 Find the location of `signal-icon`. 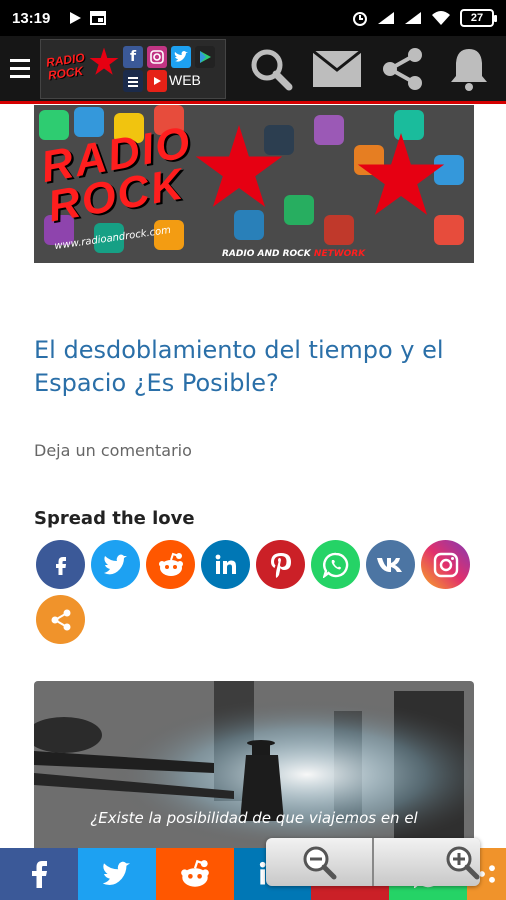

signal-icon is located at coordinates (386, 18).